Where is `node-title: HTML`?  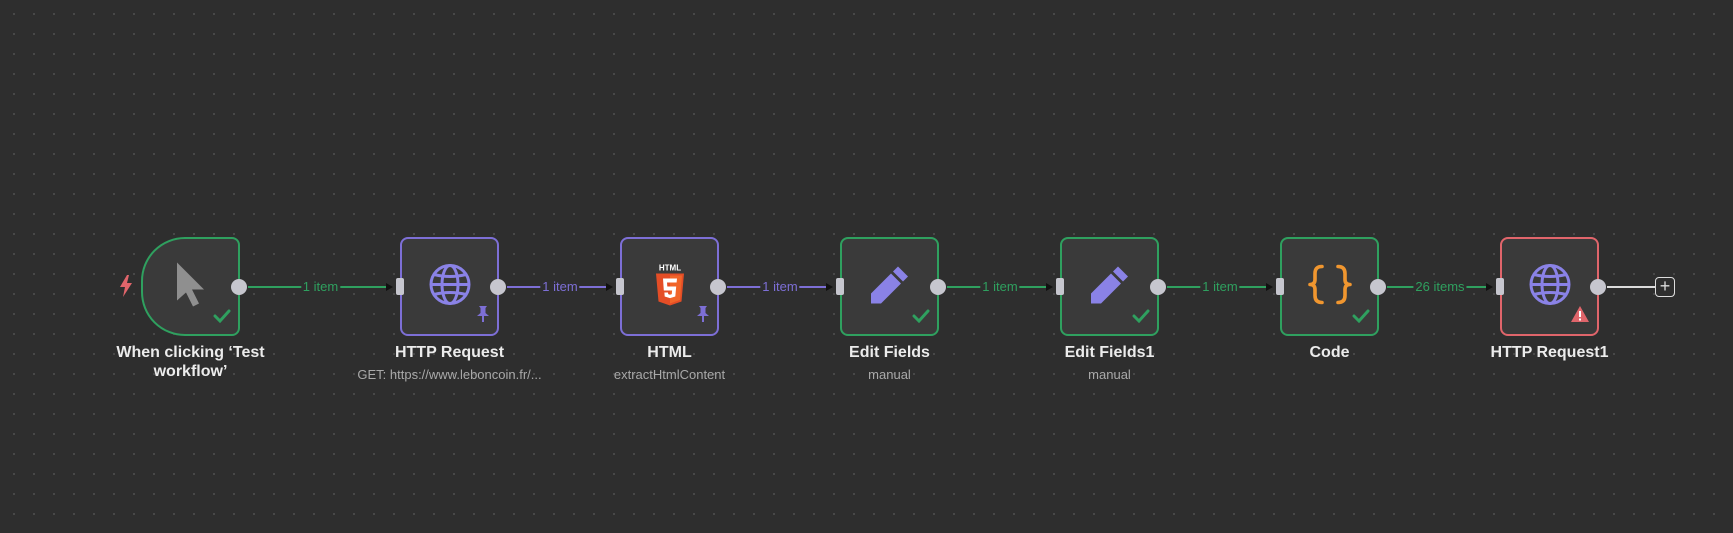 node-title: HTML is located at coordinates (669, 352).